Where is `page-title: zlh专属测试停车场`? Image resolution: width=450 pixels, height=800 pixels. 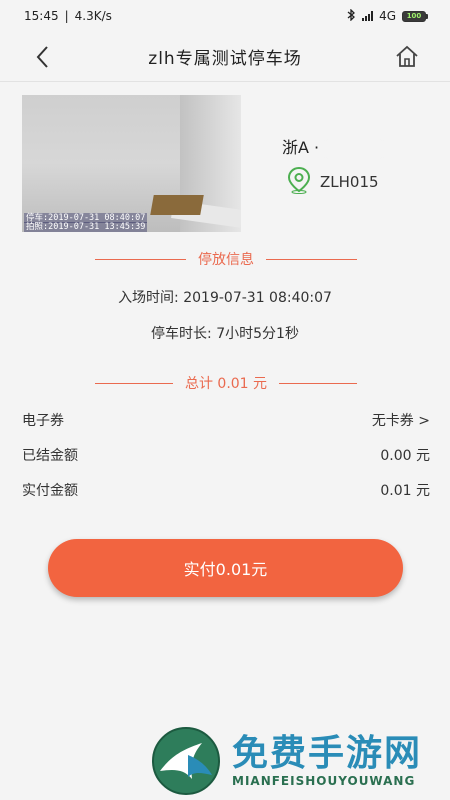
page-title: zlh专属测试停车场 is located at coordinates (225, 59).